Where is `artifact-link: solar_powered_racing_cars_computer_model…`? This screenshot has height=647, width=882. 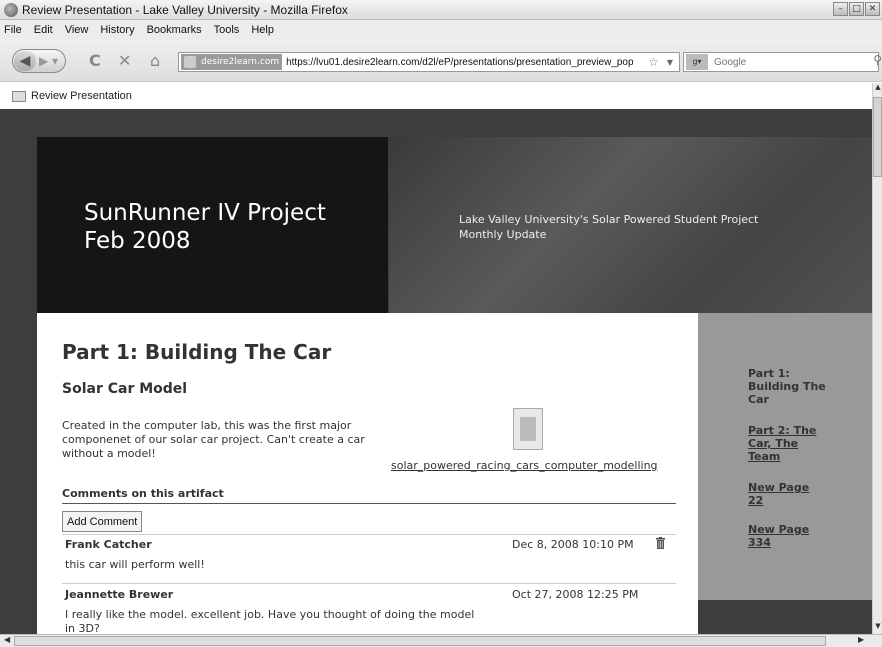 artifact-link: solar_powered_racing_cars_computer_model… is located at coordinates (524, 465).